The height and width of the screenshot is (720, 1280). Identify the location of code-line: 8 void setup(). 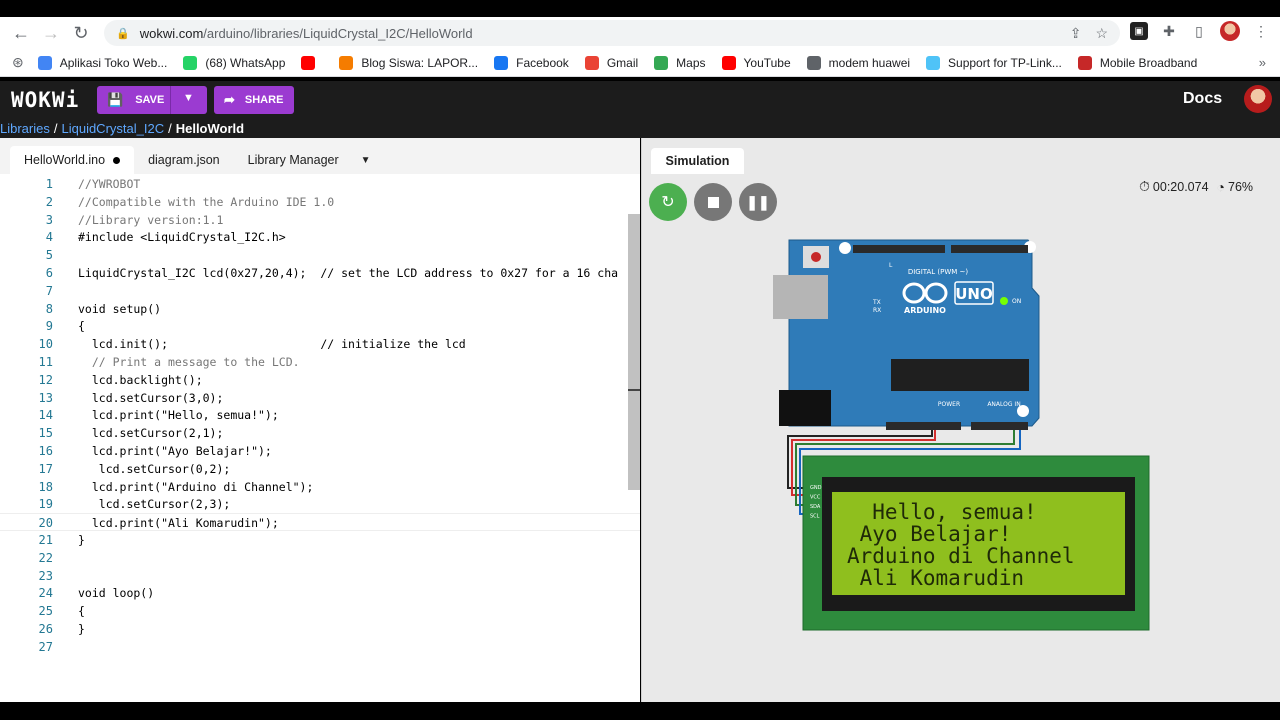
(320, 309).